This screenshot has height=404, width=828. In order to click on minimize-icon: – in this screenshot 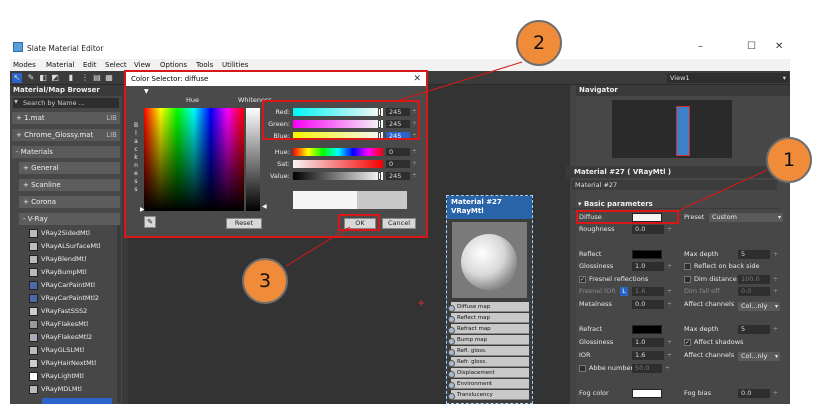, I will do `click(700, 46)`.